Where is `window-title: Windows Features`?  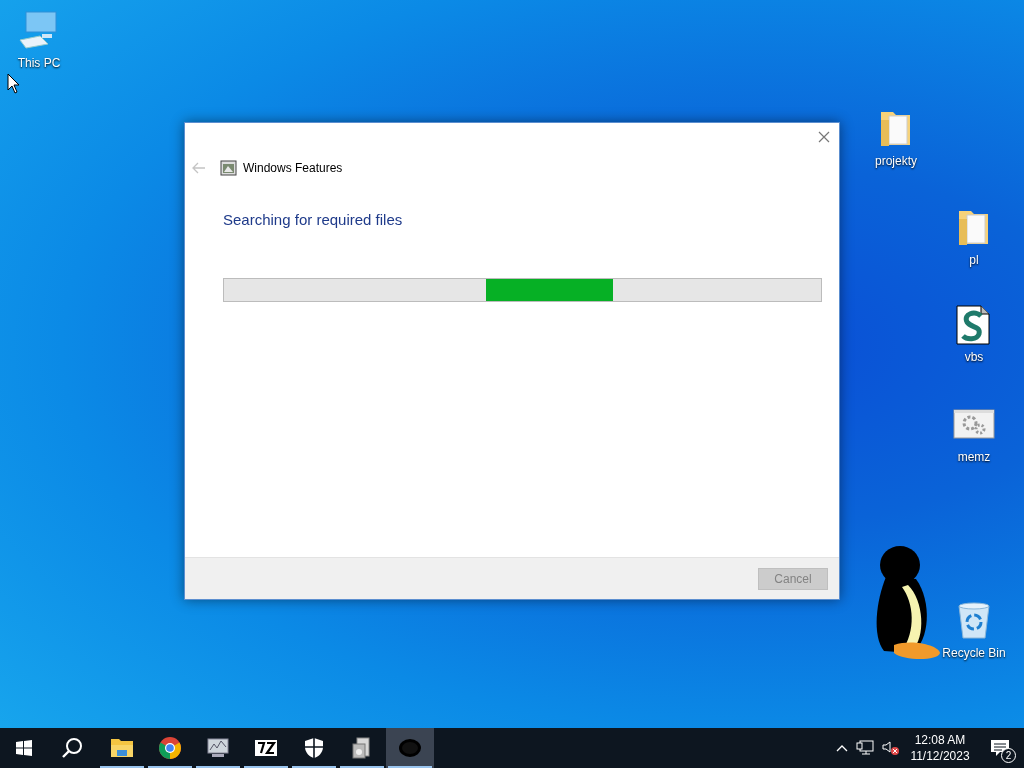
window-title: Windows Features is located at coordinates (293, 168).